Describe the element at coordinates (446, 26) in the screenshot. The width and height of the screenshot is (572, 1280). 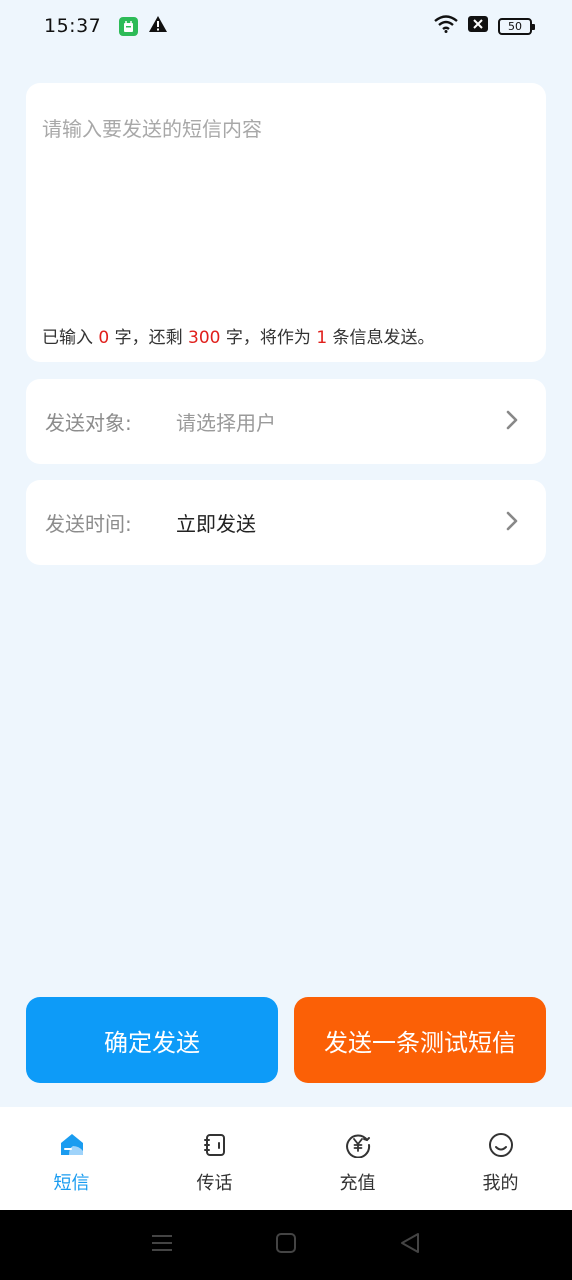
I see `wifi-icon` at that location.